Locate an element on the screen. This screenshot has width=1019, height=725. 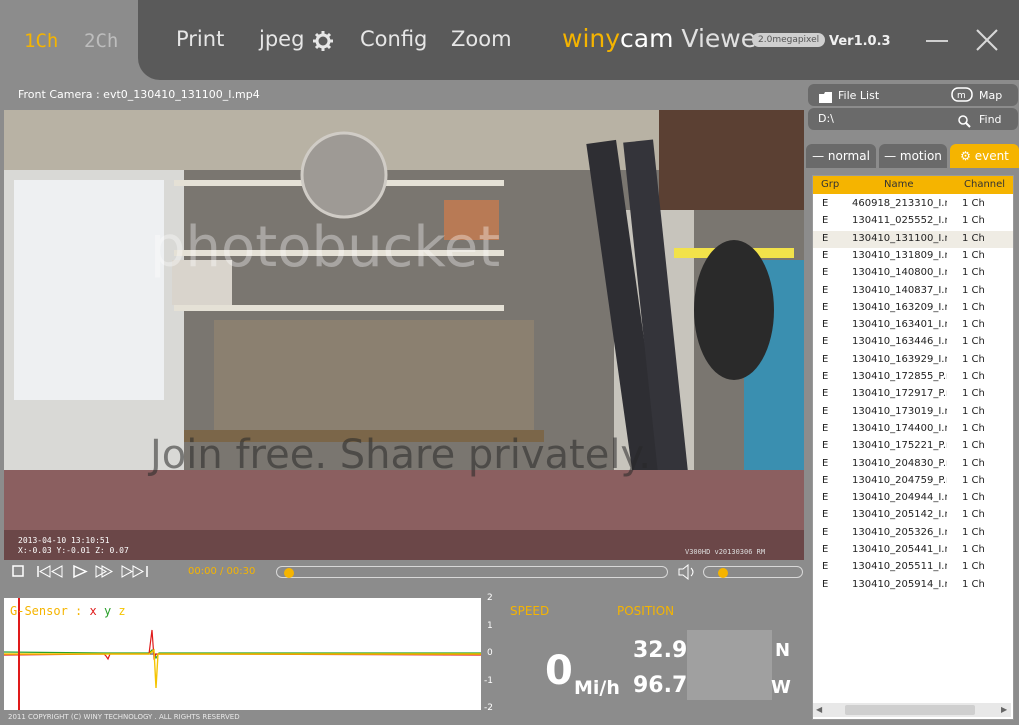
seek-knob is located at coordinates (288, 573).